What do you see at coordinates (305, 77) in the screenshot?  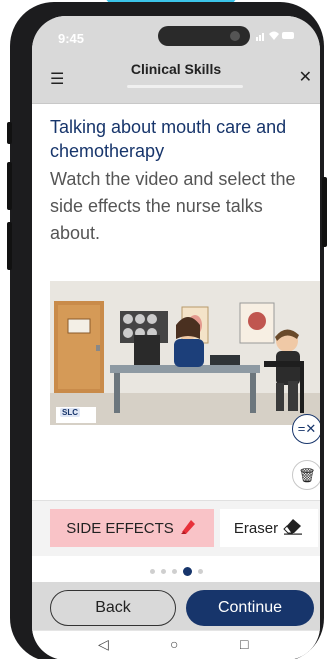 I see `close-icon: ✕` at bounding box center [305, 77].